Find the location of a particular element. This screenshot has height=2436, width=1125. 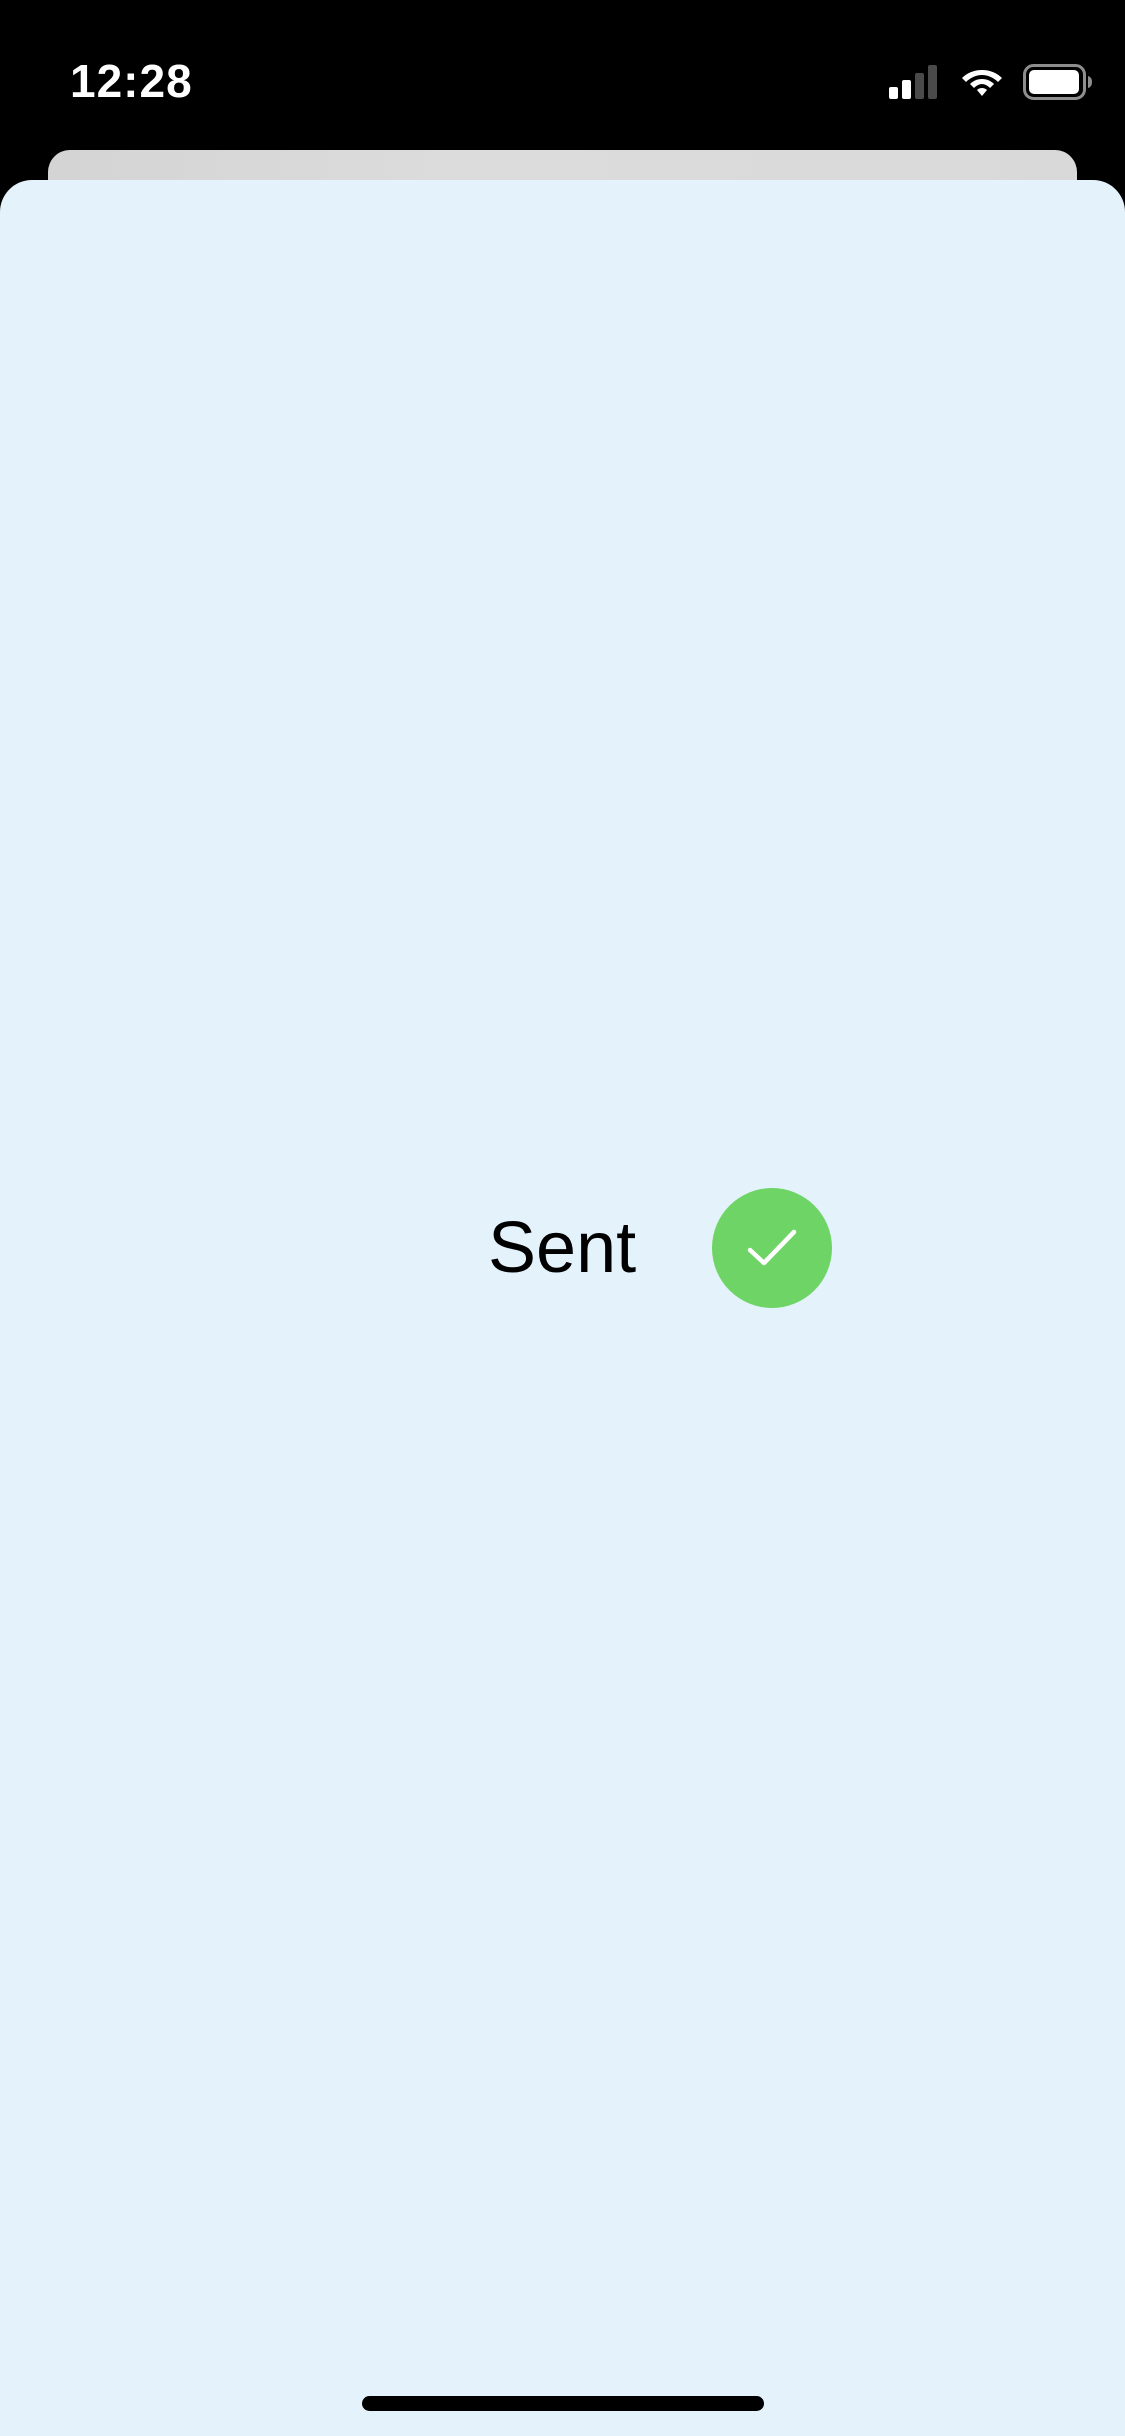

checkmark-glyph is located at coordinates (772, 1247).